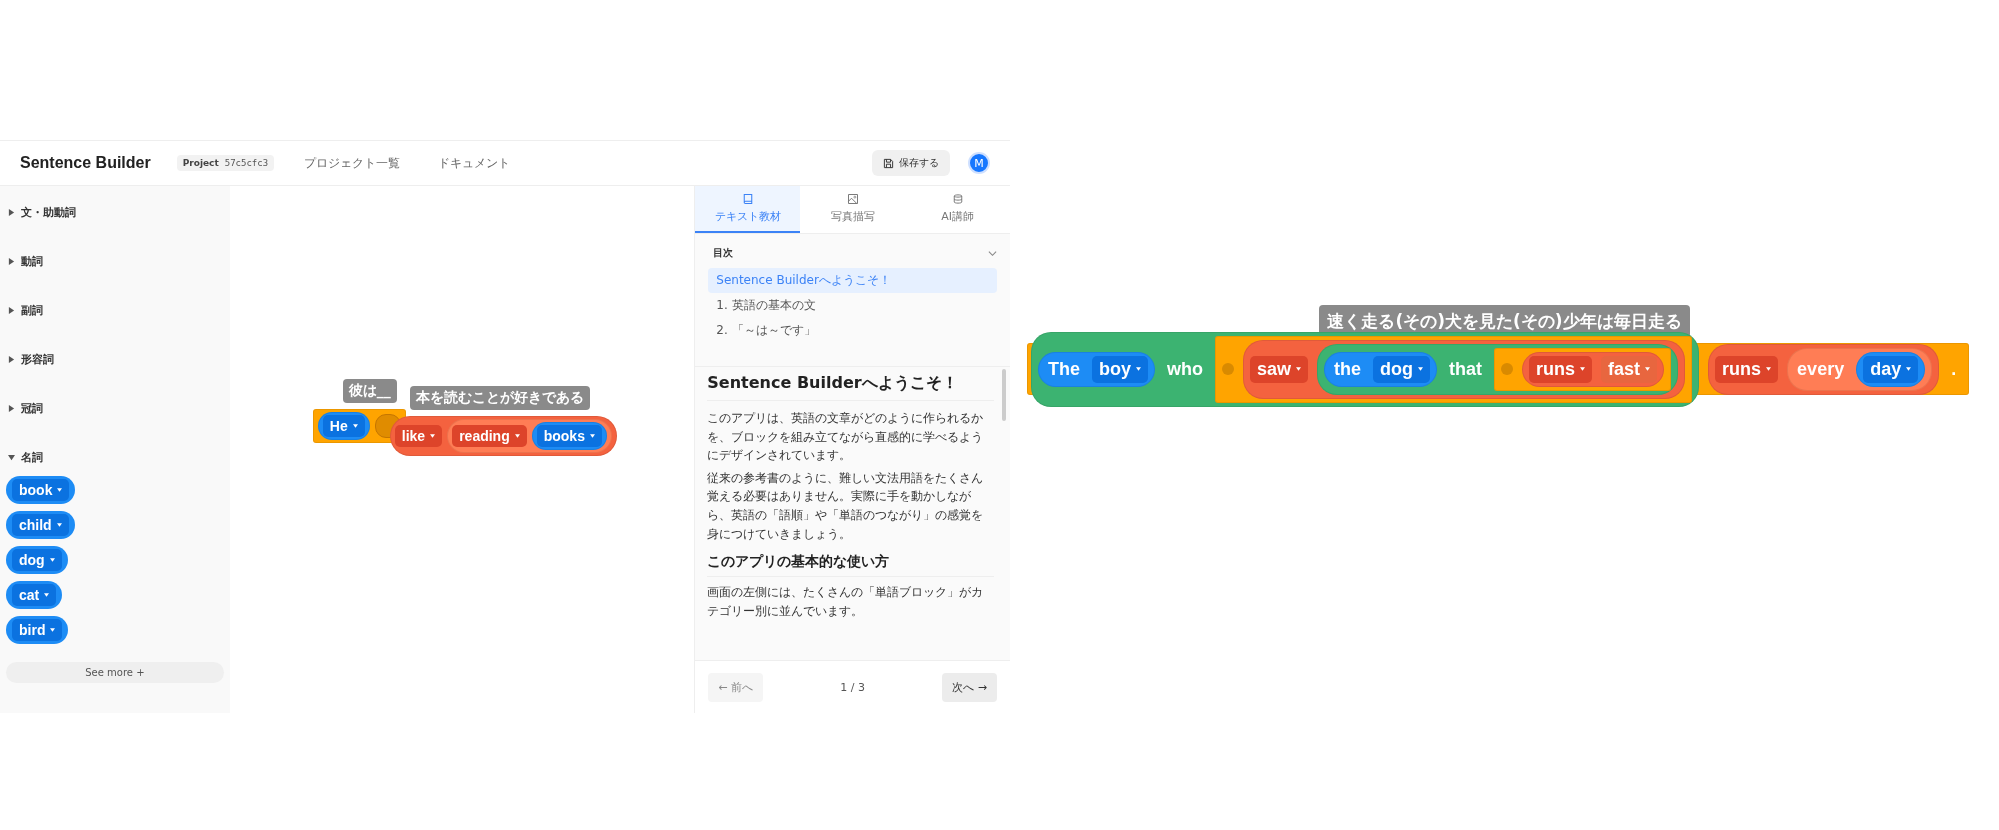  Describe the element at coordinates (1629, 369) in the screenshot. I see `word-dropdown: fast` at that location.